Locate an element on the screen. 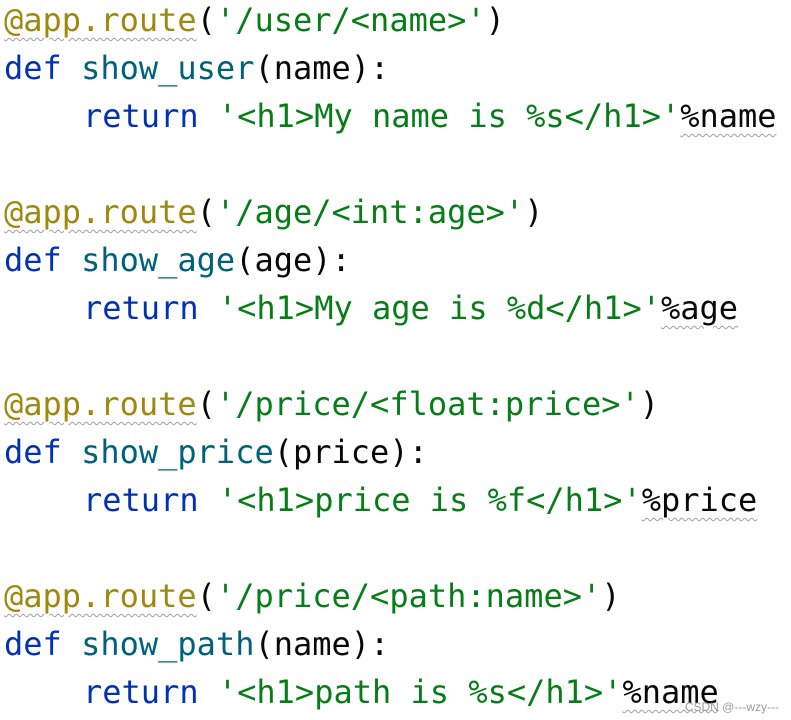  function-name-token: show_age is located at coordinates (158, 260).